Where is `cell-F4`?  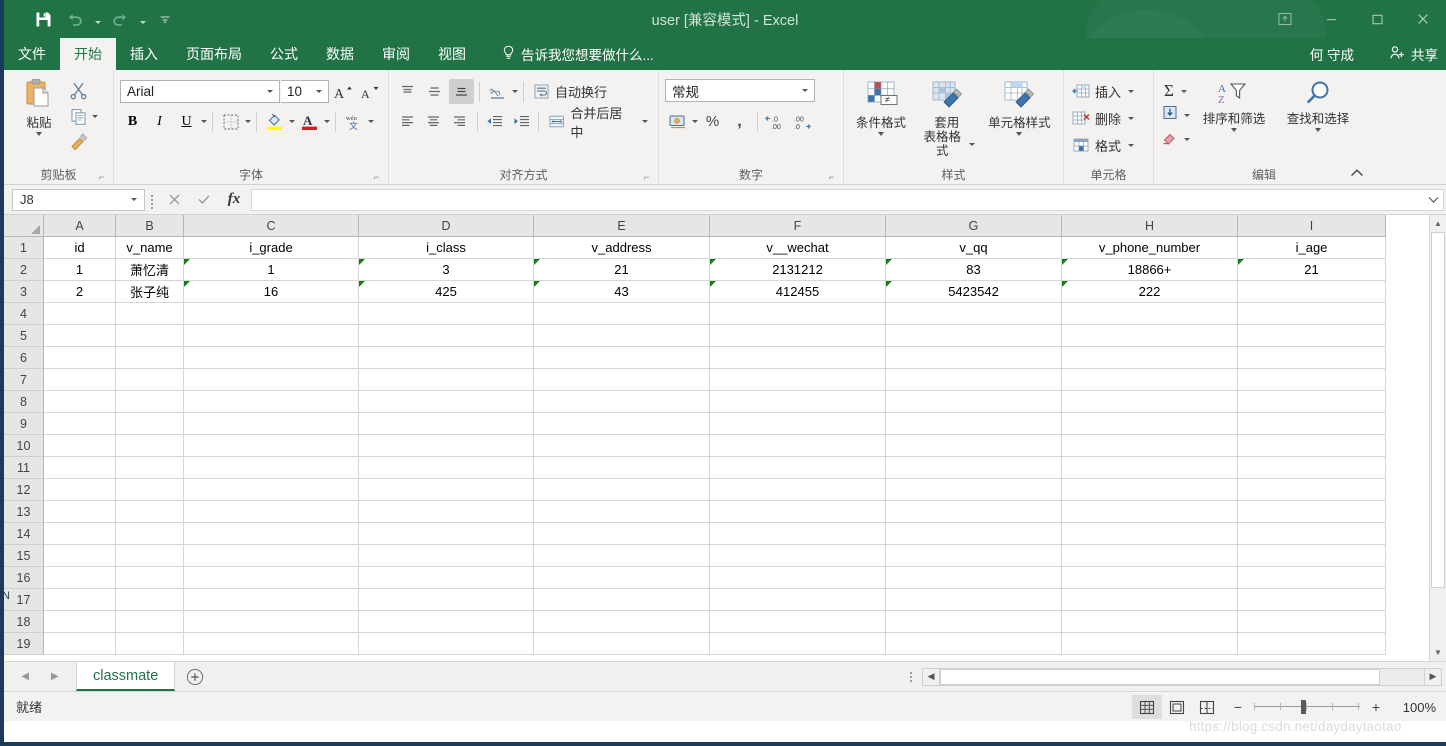
cell-F4 is located at coordinates (798, 314).